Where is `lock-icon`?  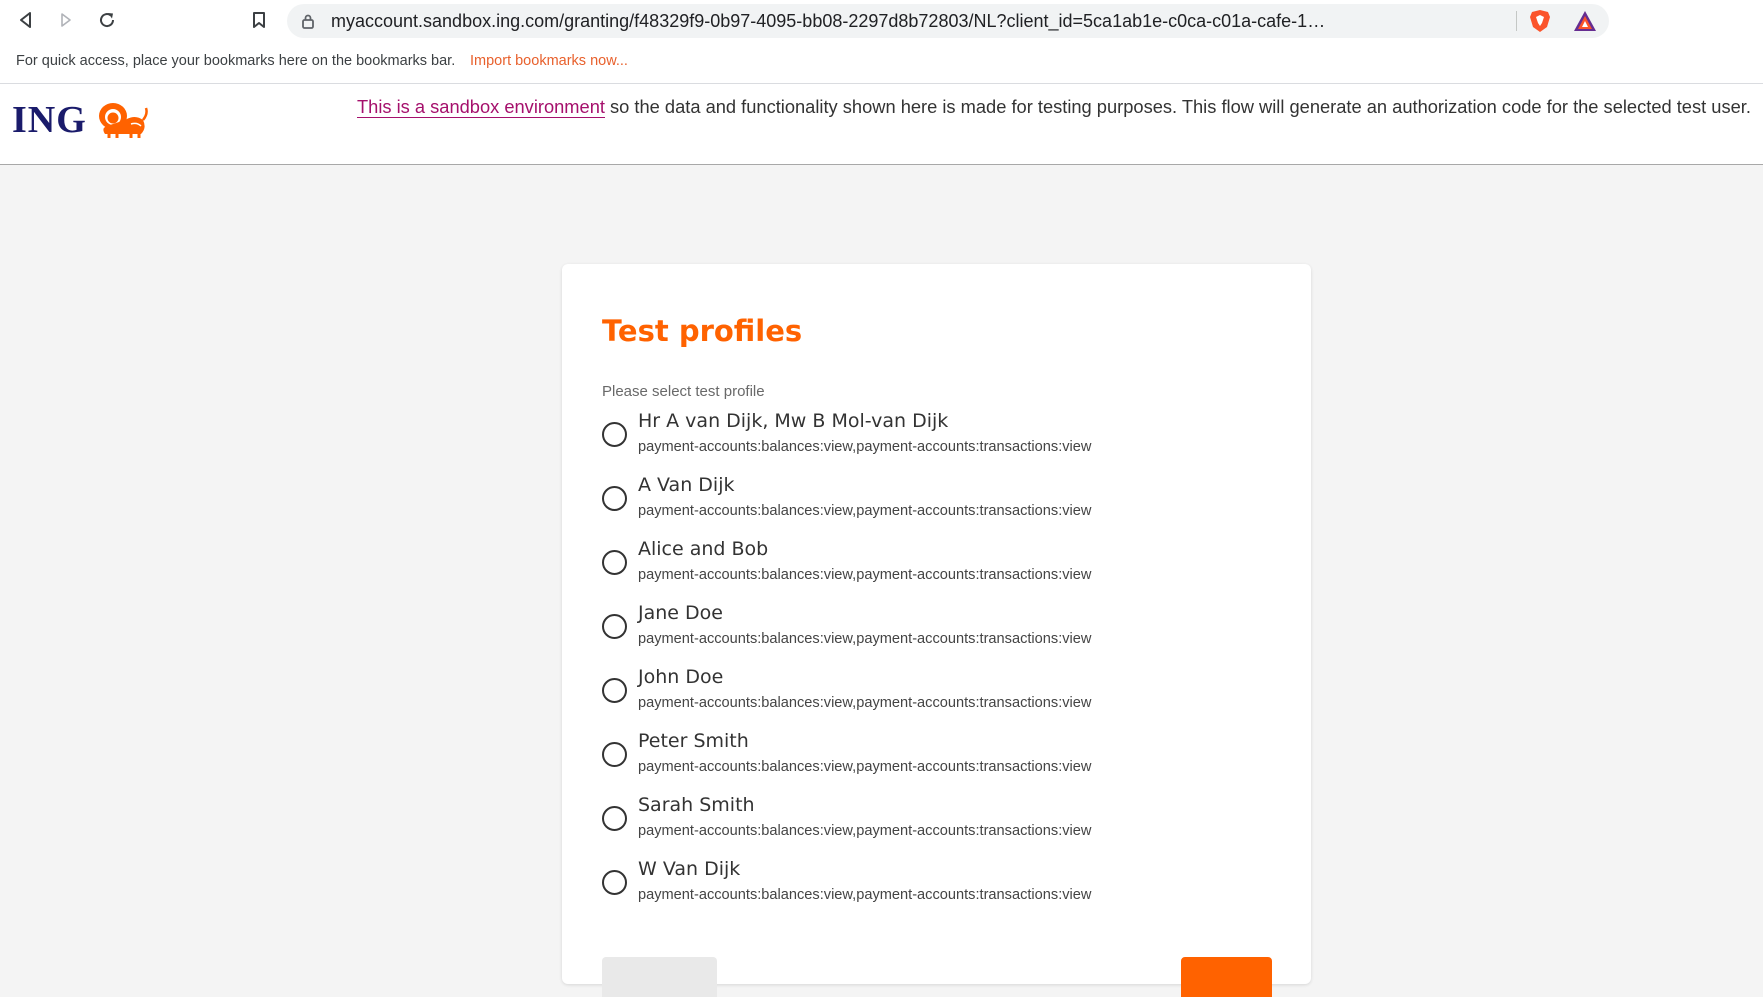 lock-icon is located at coordinates (308, 21).